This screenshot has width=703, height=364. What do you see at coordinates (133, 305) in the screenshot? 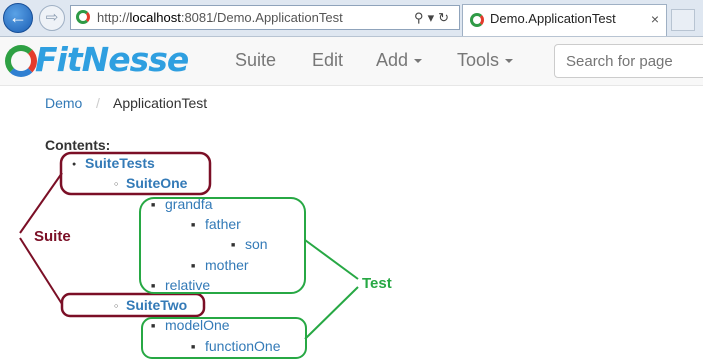
I see `suite-box-bottom` at bounding box center [133, 305].